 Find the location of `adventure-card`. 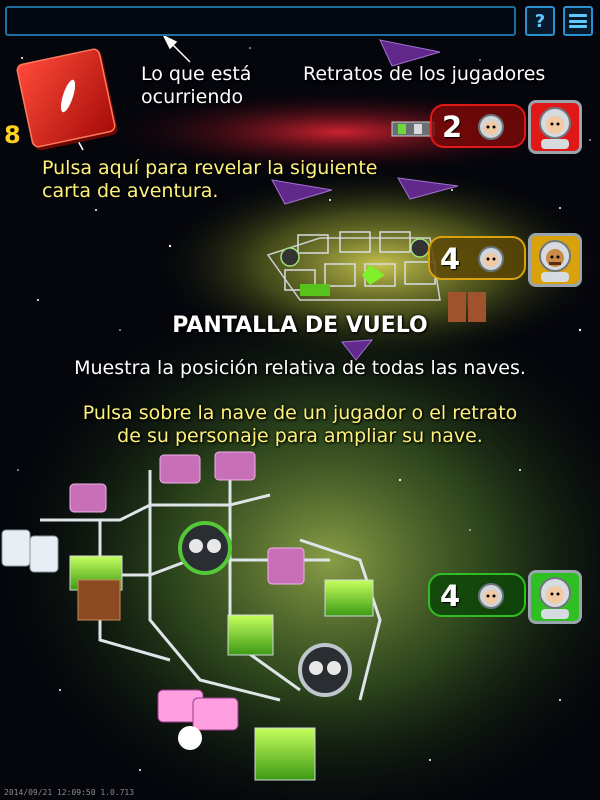

adventure-card is located at coordinates (67, 99).